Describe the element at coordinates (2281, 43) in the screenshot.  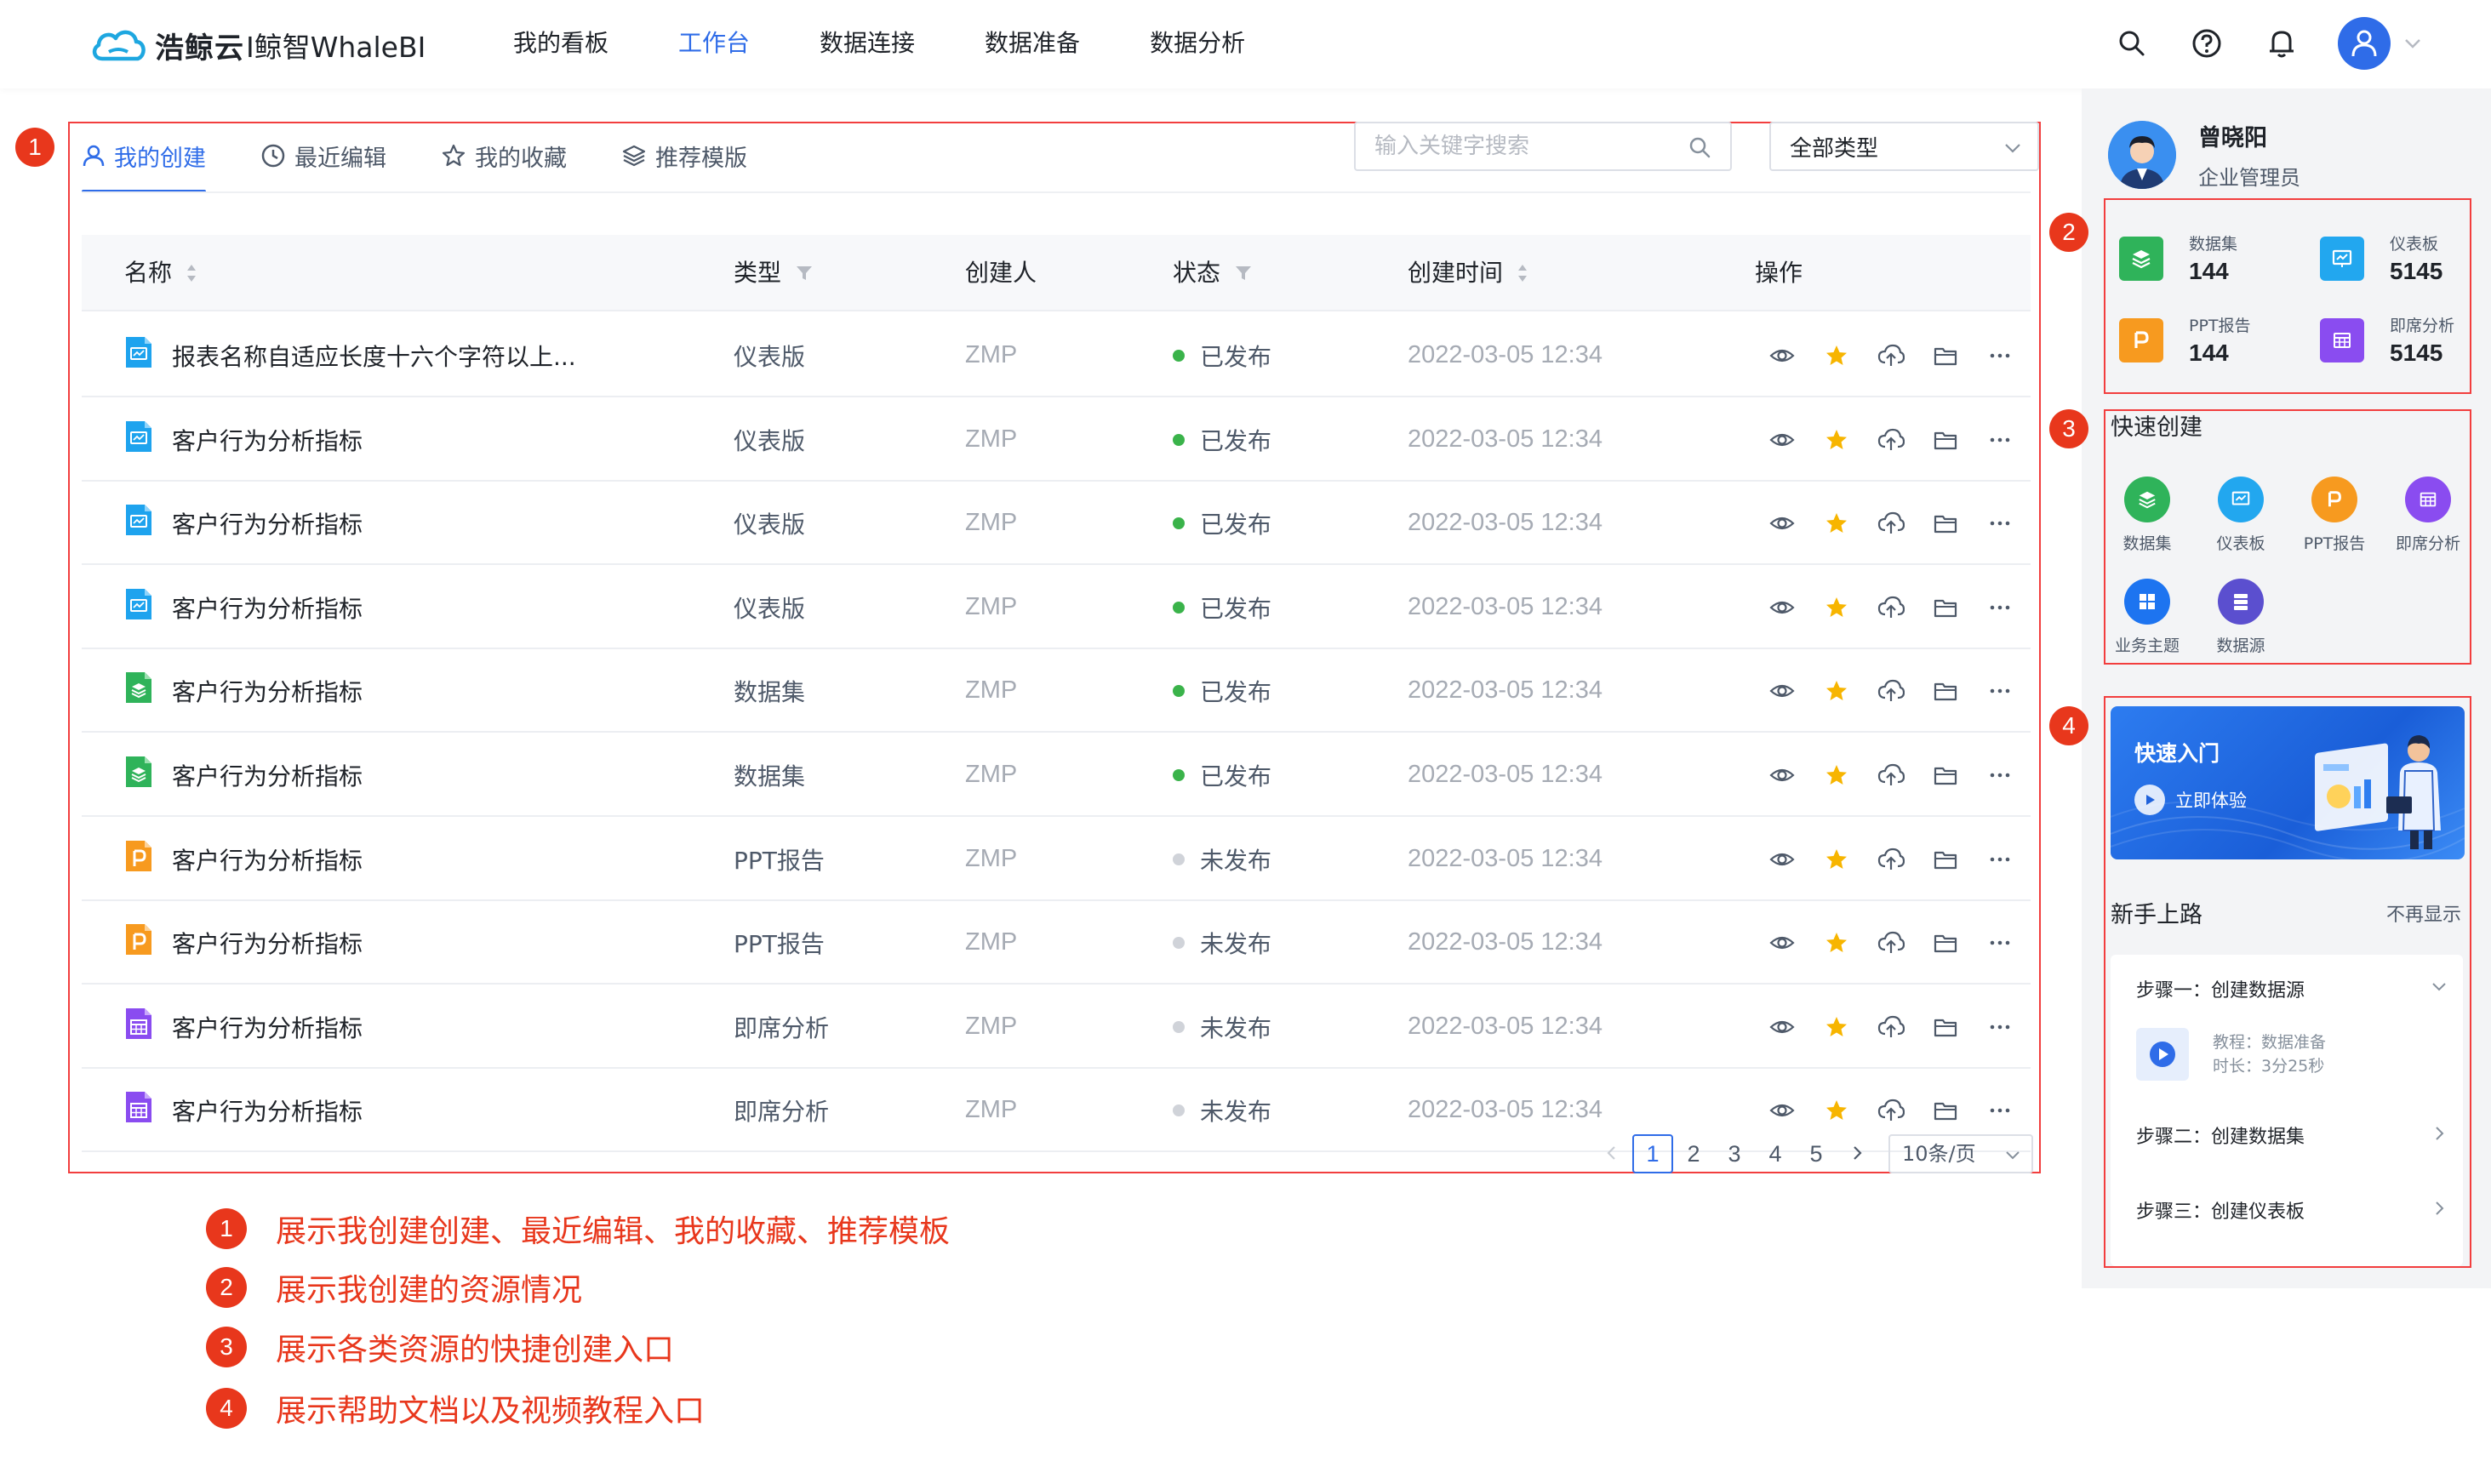
I see `bell-icon` at that location.